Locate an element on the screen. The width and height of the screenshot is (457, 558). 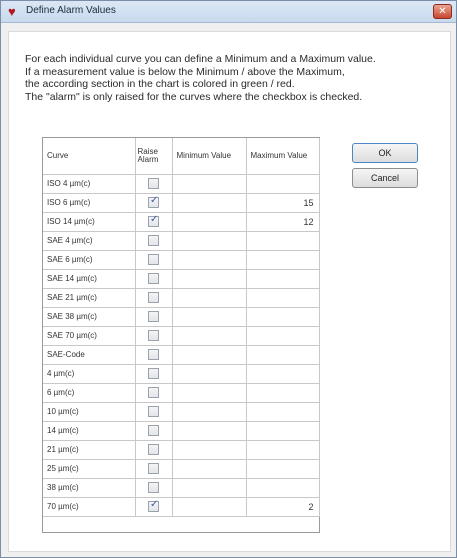
title-bar: ♥ Define Alarm Values ✕ is located at coordinates (228, 12).